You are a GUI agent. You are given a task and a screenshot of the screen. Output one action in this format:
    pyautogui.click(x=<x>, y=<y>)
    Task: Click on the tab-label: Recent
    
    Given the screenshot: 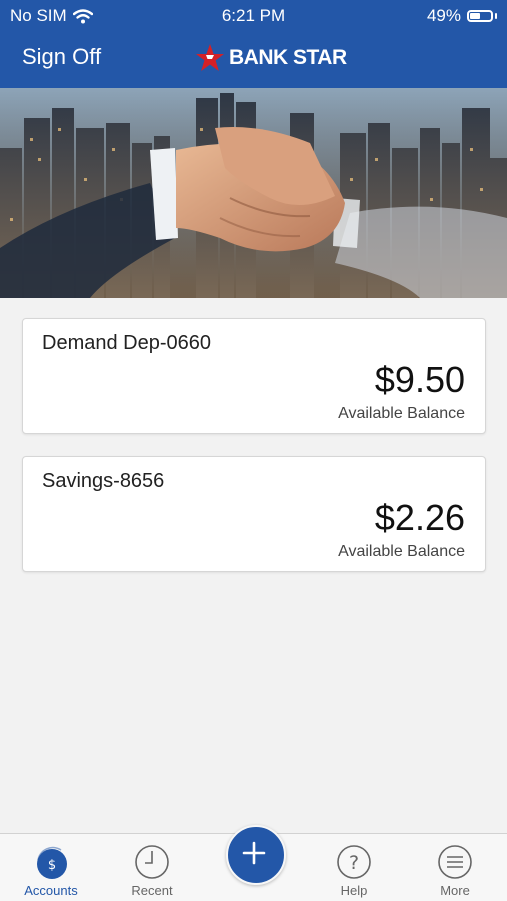 What is the action you would take?
    pyautogui.click(x=152, y=890)
    